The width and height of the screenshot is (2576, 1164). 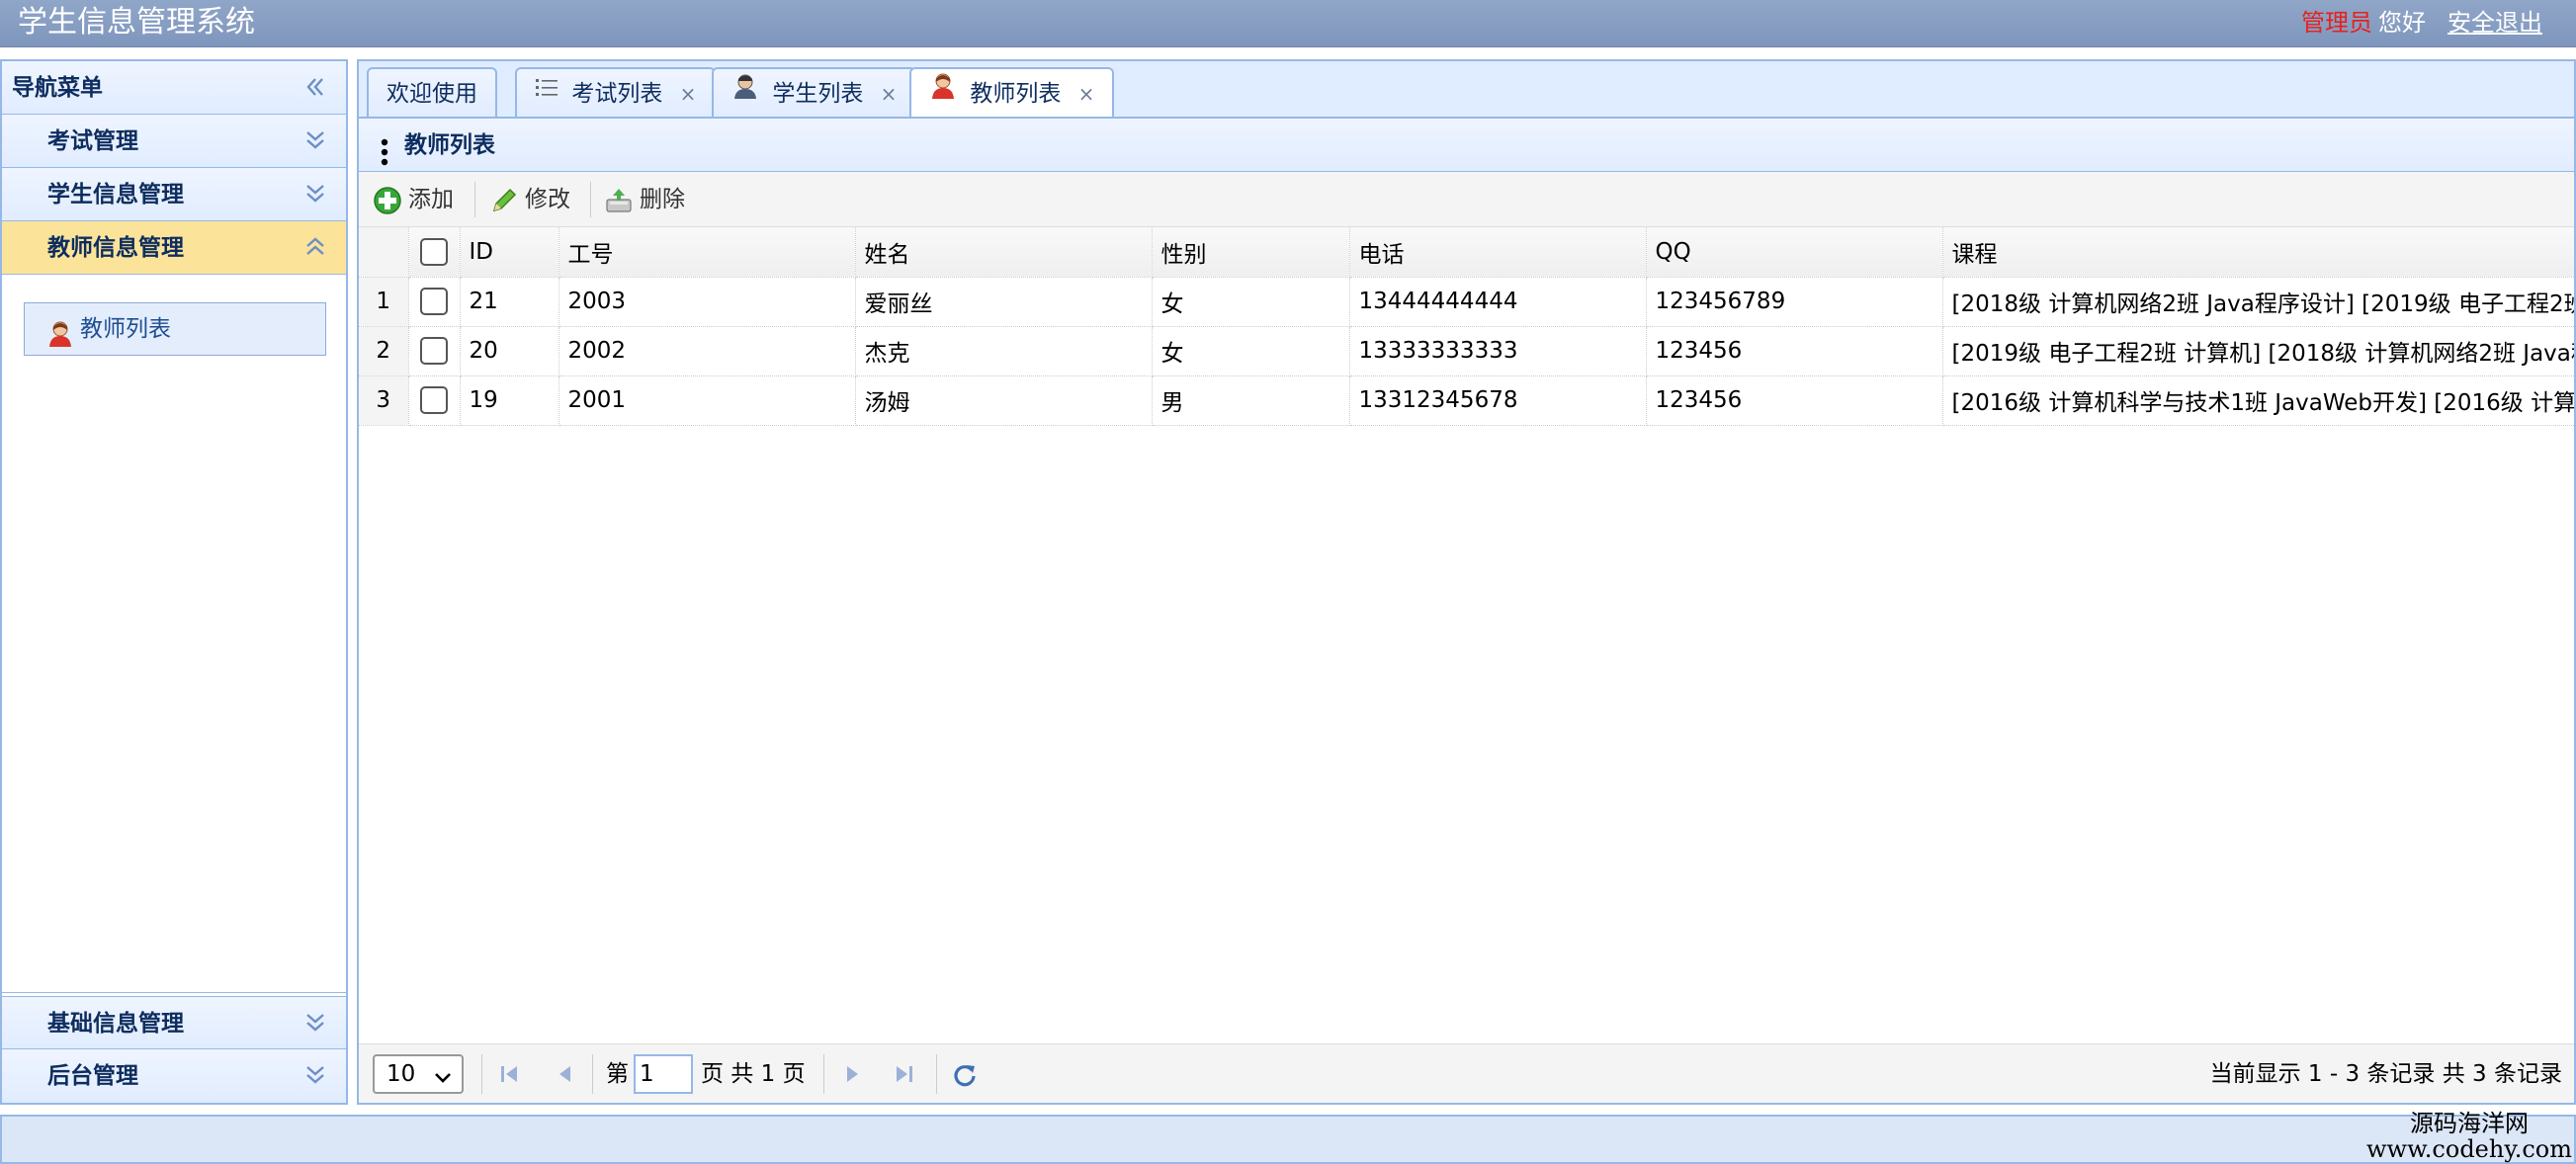 I want to click on sidebar-item-teacher-list: 教师列表, so click(x=175, y=329).